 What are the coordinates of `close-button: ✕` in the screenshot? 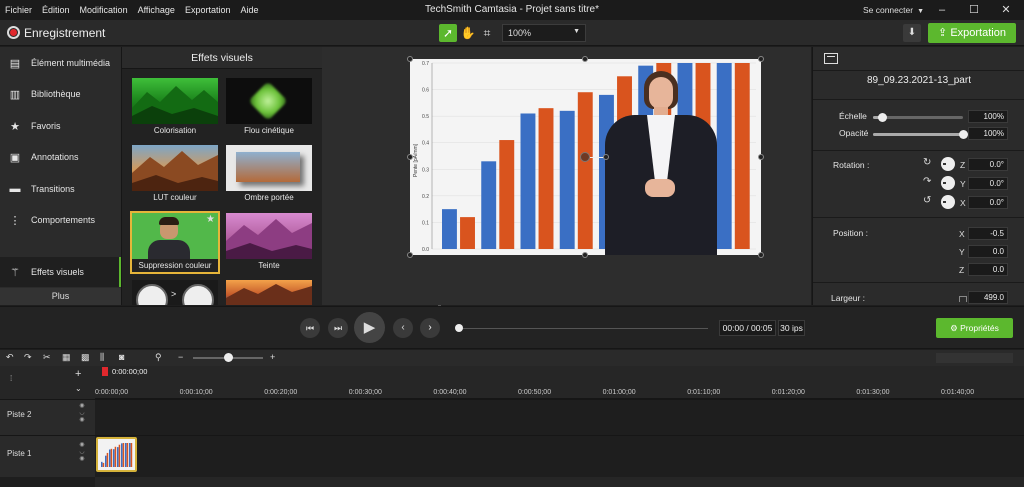 It's located at (1006, 10).